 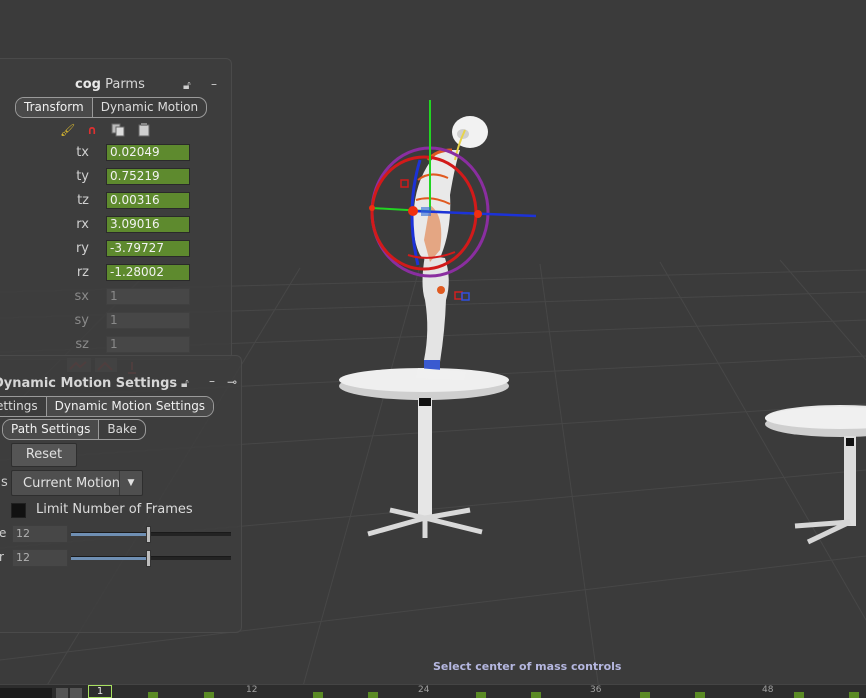 I want to click on source-label: s, so click(x=4, y=482).